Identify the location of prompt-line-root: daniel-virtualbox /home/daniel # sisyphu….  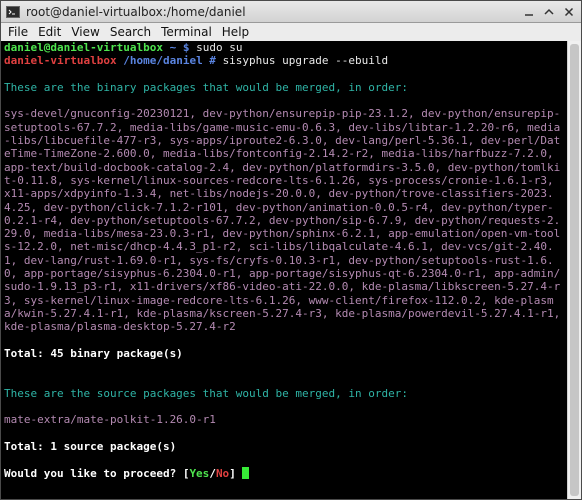
(284, 60).